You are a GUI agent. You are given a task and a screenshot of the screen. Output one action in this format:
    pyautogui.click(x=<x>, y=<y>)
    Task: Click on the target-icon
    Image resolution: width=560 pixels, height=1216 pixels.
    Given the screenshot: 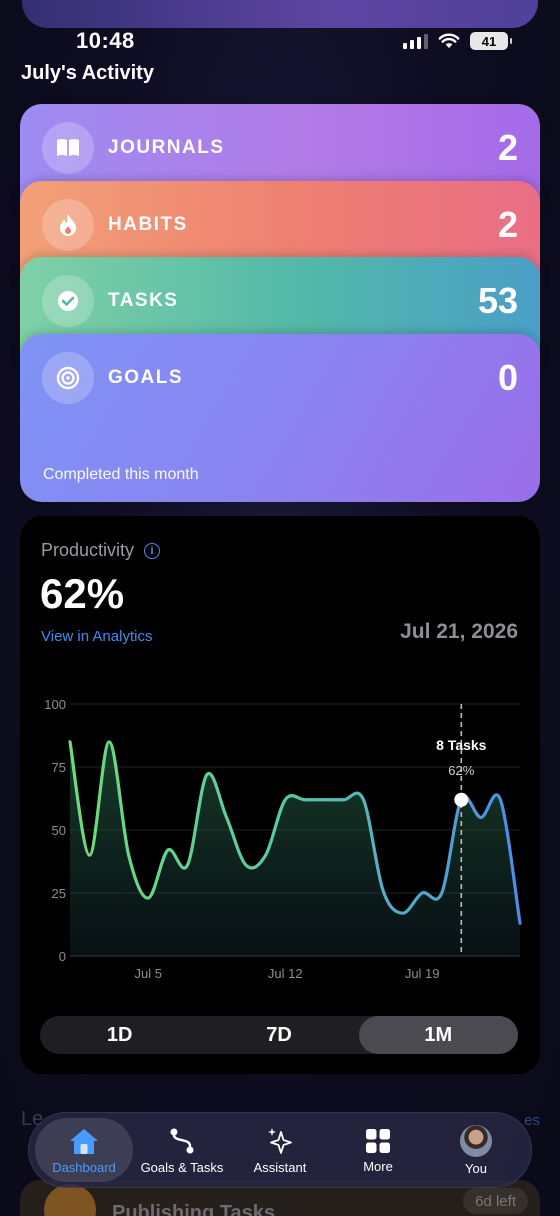 What is the action you would take?
    pyautogui.click(x=68, y=378)
    